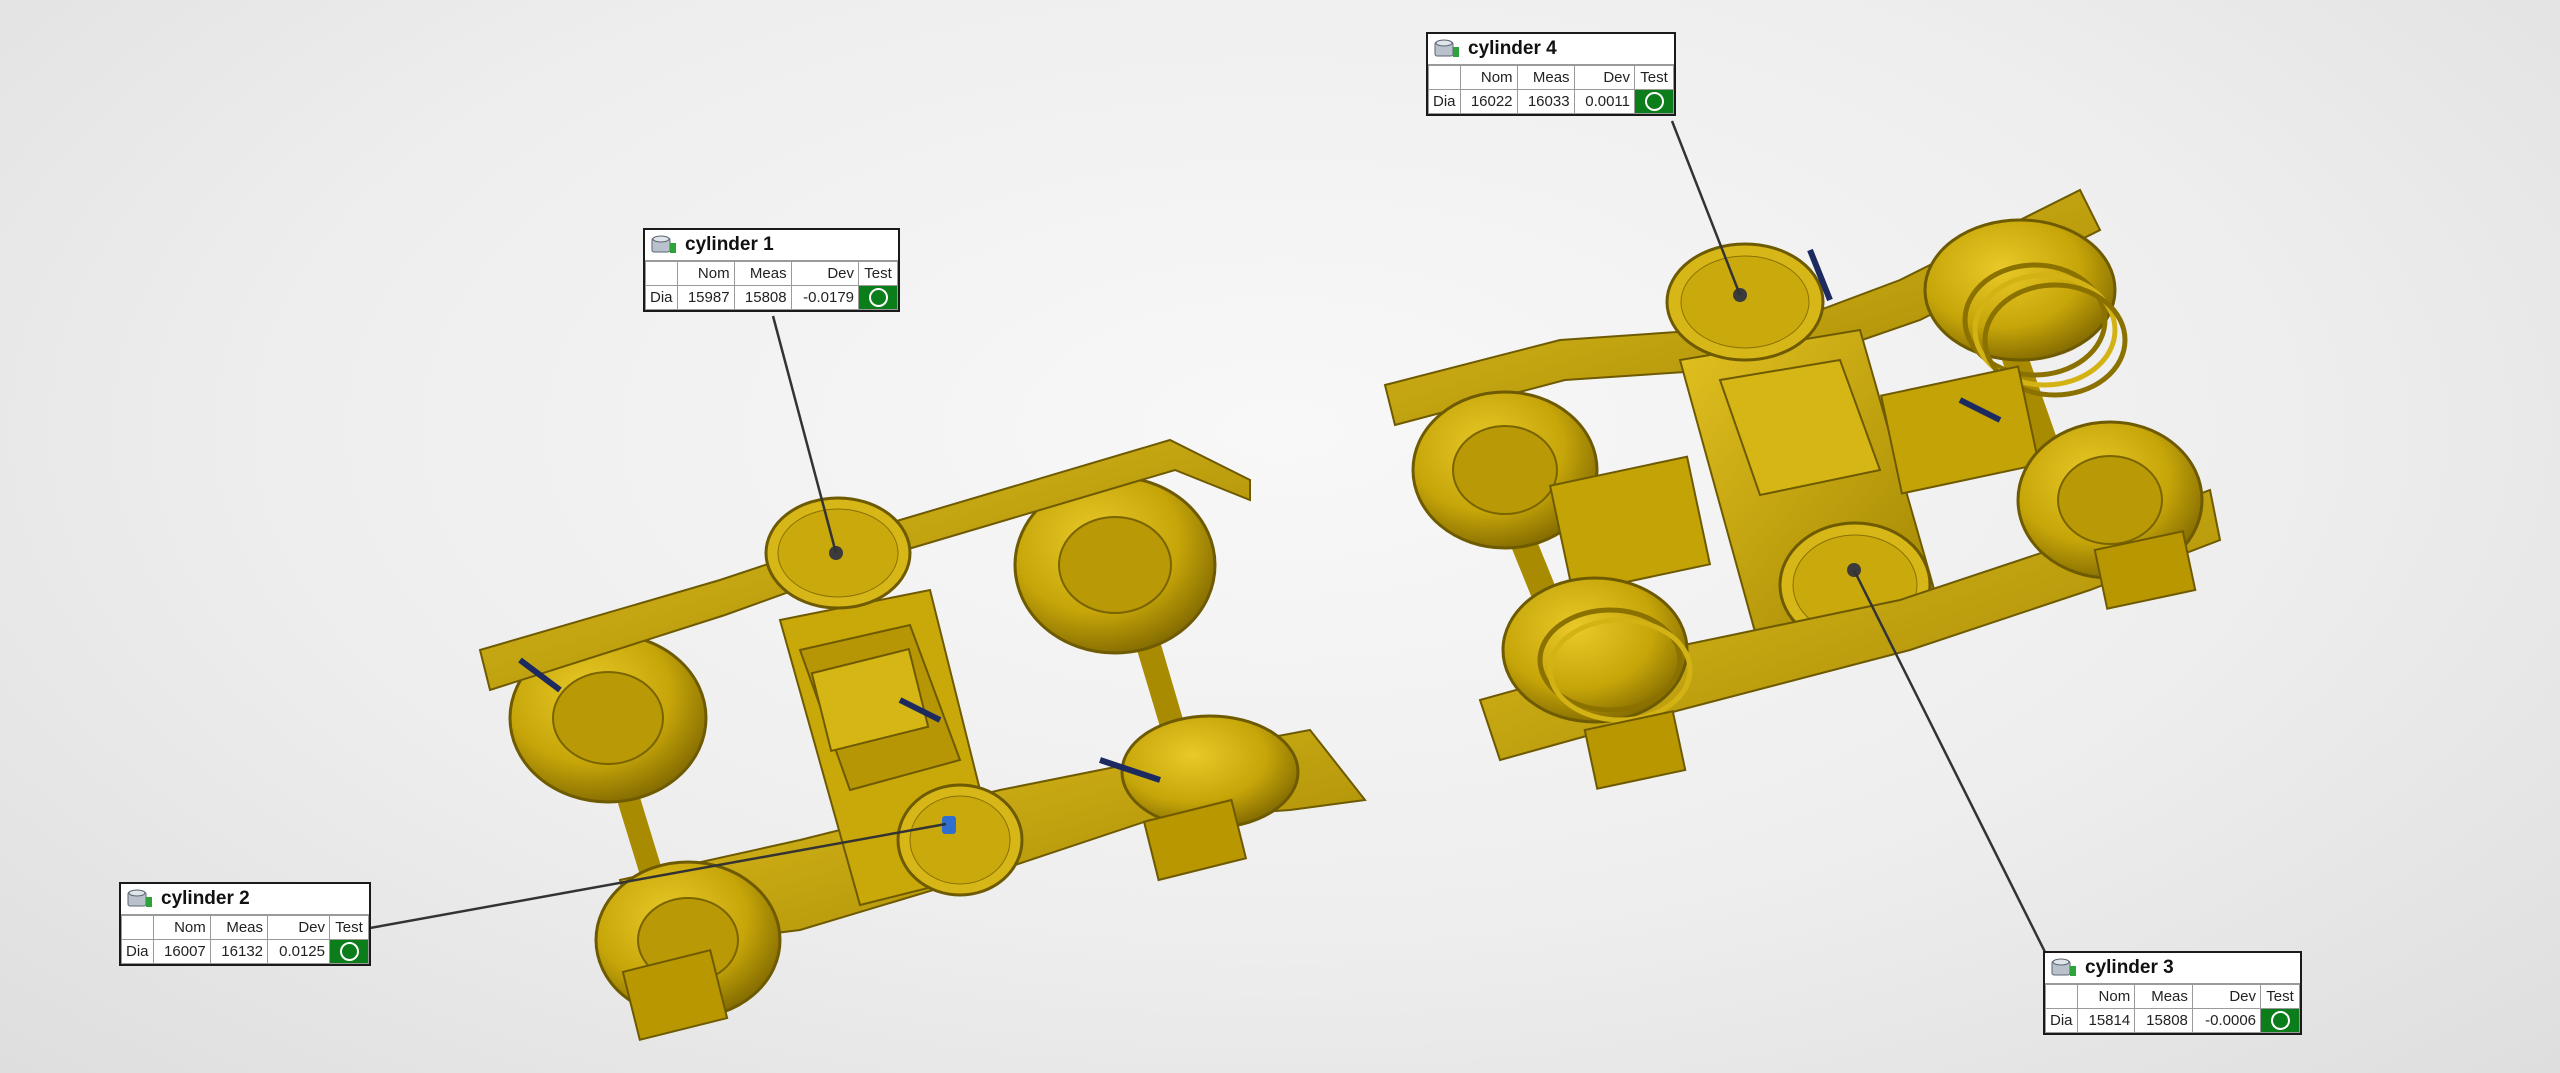 The width and height of the screenshot is (2560, 1073). I want to click on measured-value: 16132, so click(239, 951).